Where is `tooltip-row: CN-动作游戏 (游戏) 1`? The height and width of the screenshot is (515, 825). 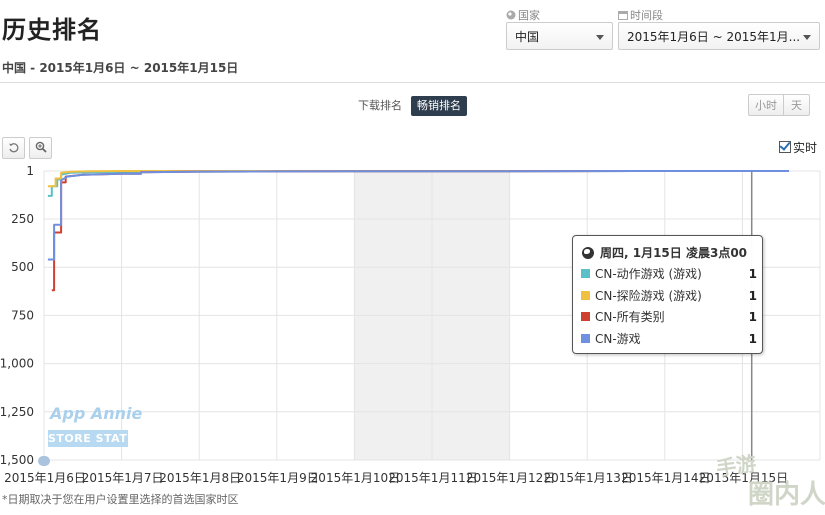 tooltip-row: CN-动作游戏 (游戏) 1 is located at coordinates (669, 274).